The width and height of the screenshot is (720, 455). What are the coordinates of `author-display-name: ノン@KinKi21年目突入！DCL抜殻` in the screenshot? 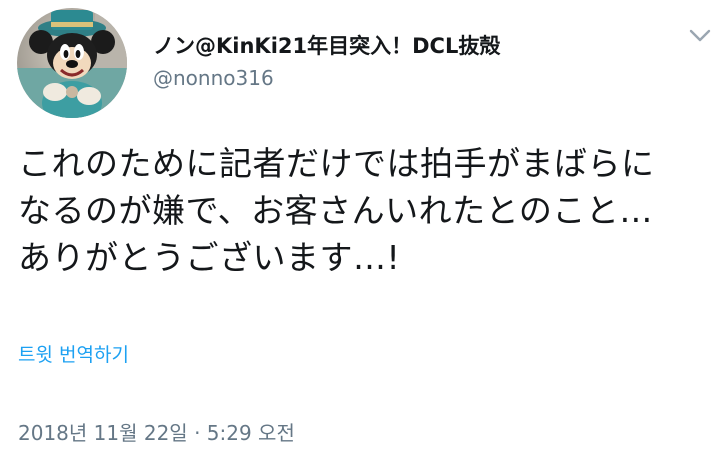 It's located at (326, 45).